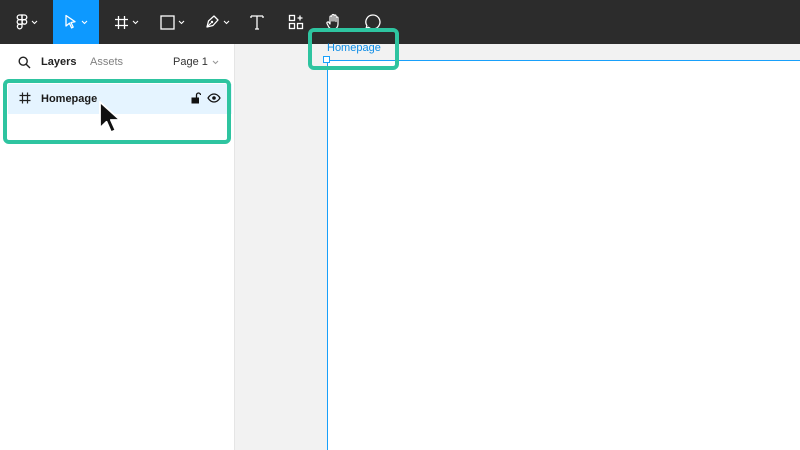 The height and width of the screenshot is (450, 800). I want to click on components-icon, so click(296, 22).